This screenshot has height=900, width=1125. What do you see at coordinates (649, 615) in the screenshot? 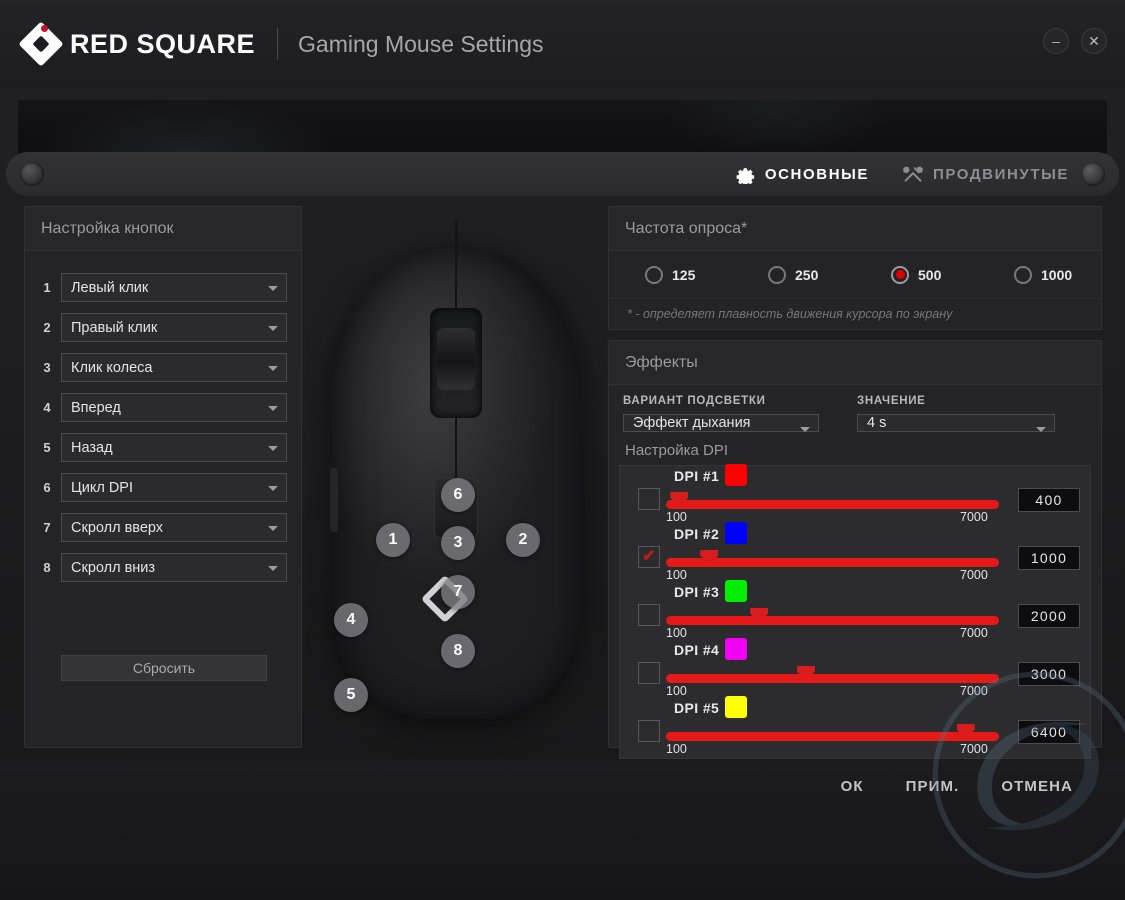
I see `dpi-enable-checkbox-3: ✔` at bounding box center [649, 615].